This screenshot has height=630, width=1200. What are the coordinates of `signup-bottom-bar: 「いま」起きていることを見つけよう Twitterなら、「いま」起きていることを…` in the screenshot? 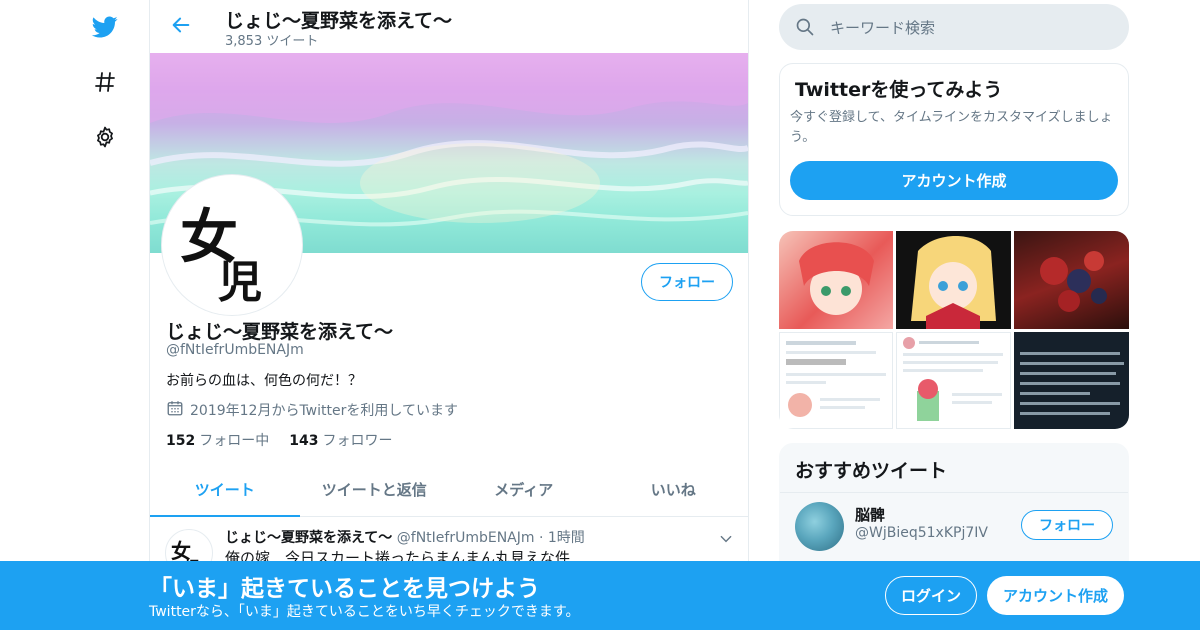 It's located at (600, 595).